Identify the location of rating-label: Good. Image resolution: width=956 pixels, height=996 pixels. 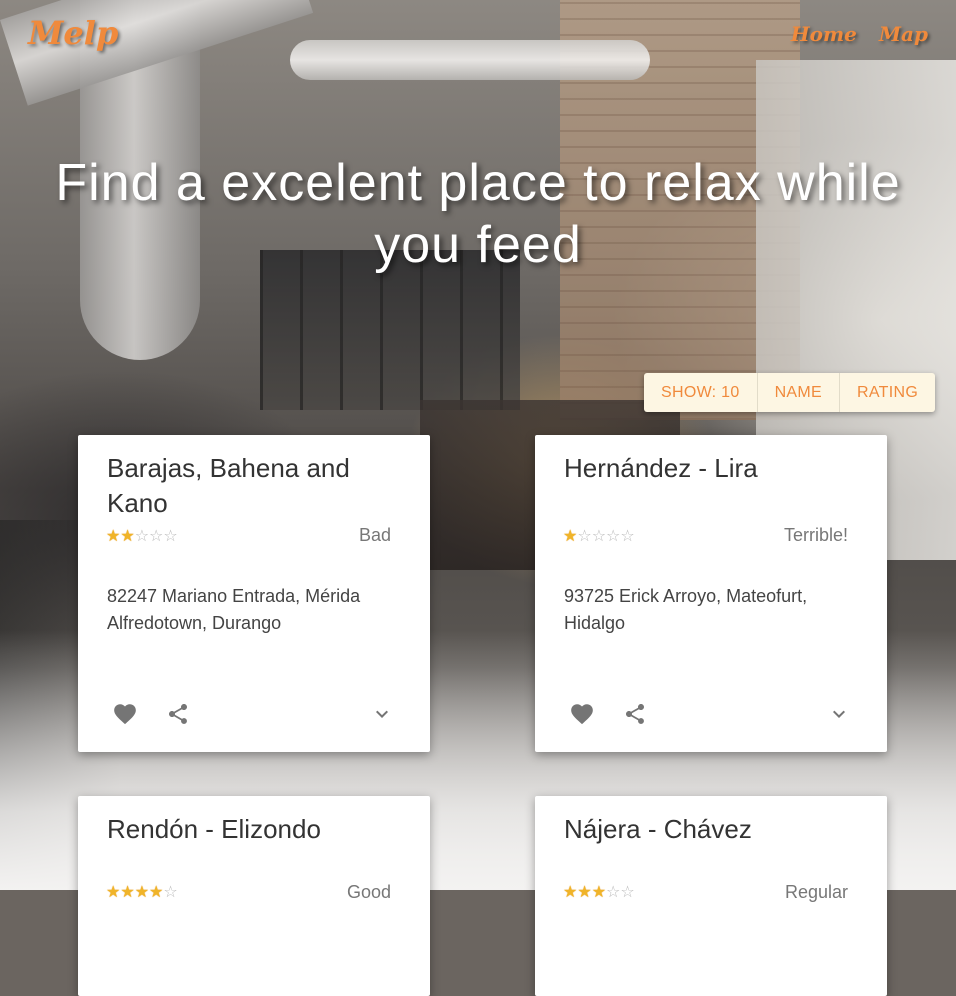
(368, 892).